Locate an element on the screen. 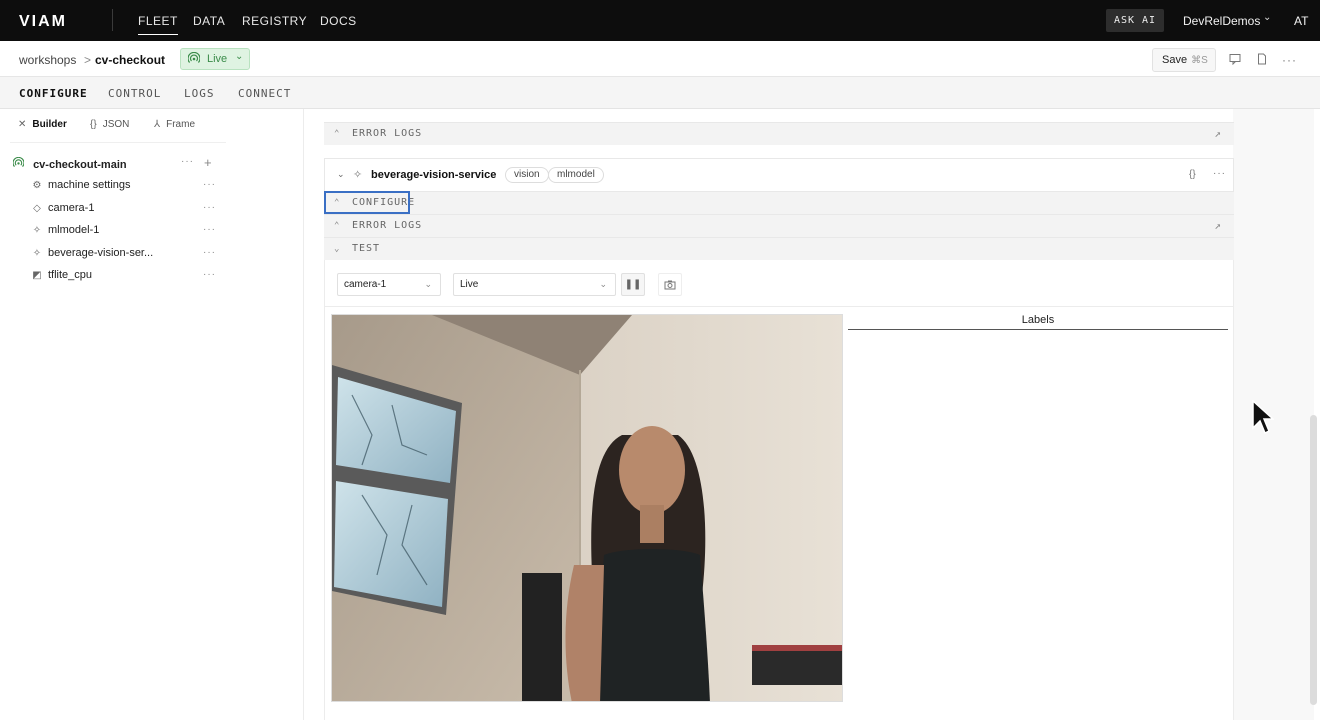 Image resolution: width=1320 pixels, height=720 pixels. add-icon: + is located at coordinates (208, 162).